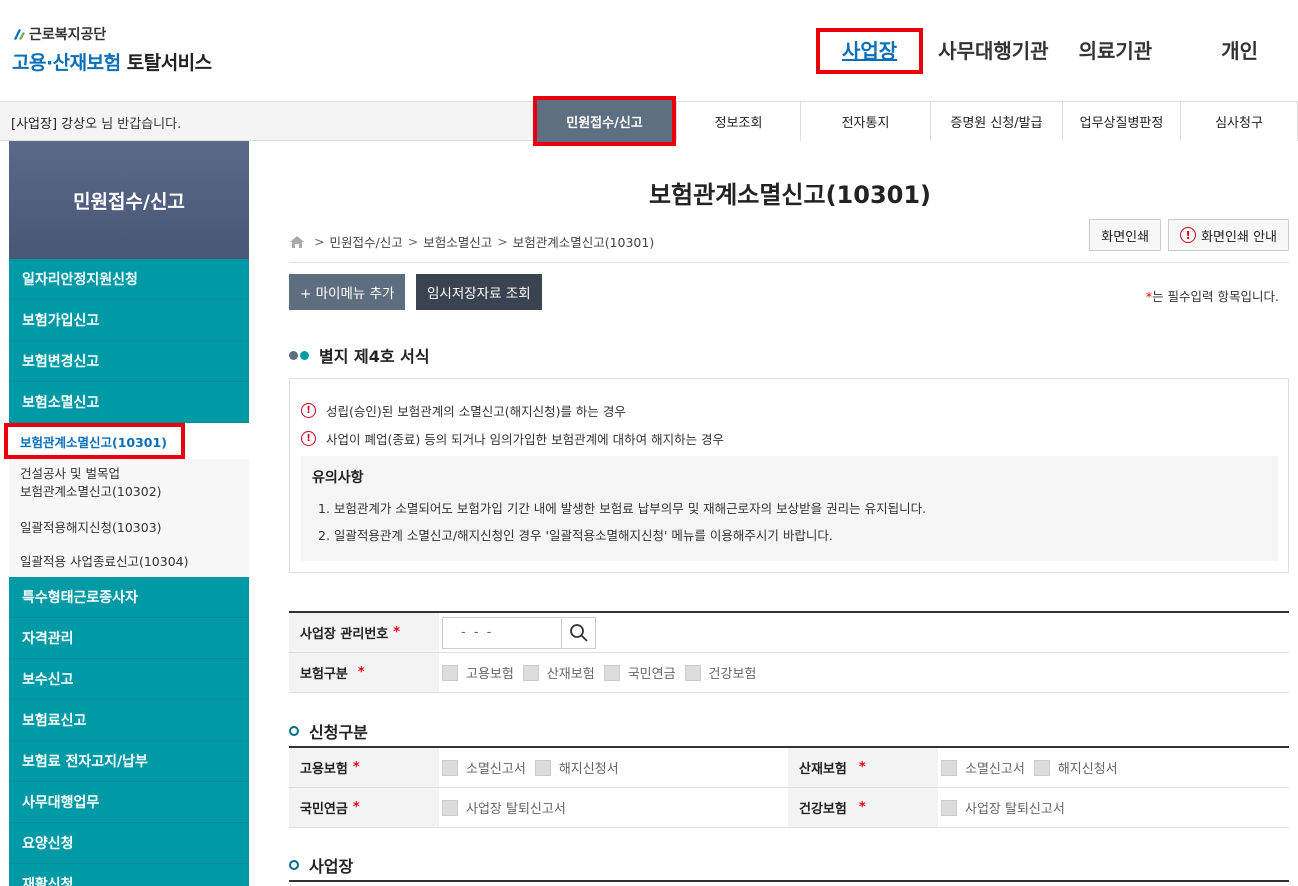  Describe the element at coordinates (359, 355) in the screenshot. I see `form-heading: 별지 제4호 서식` at that location.